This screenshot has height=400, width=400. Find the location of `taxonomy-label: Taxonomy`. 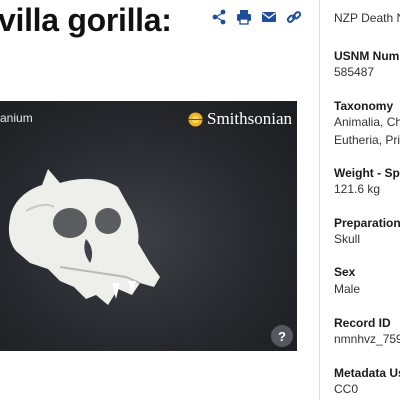

taxonomy-label: Taxonomy is located at coordinates (364, 106).